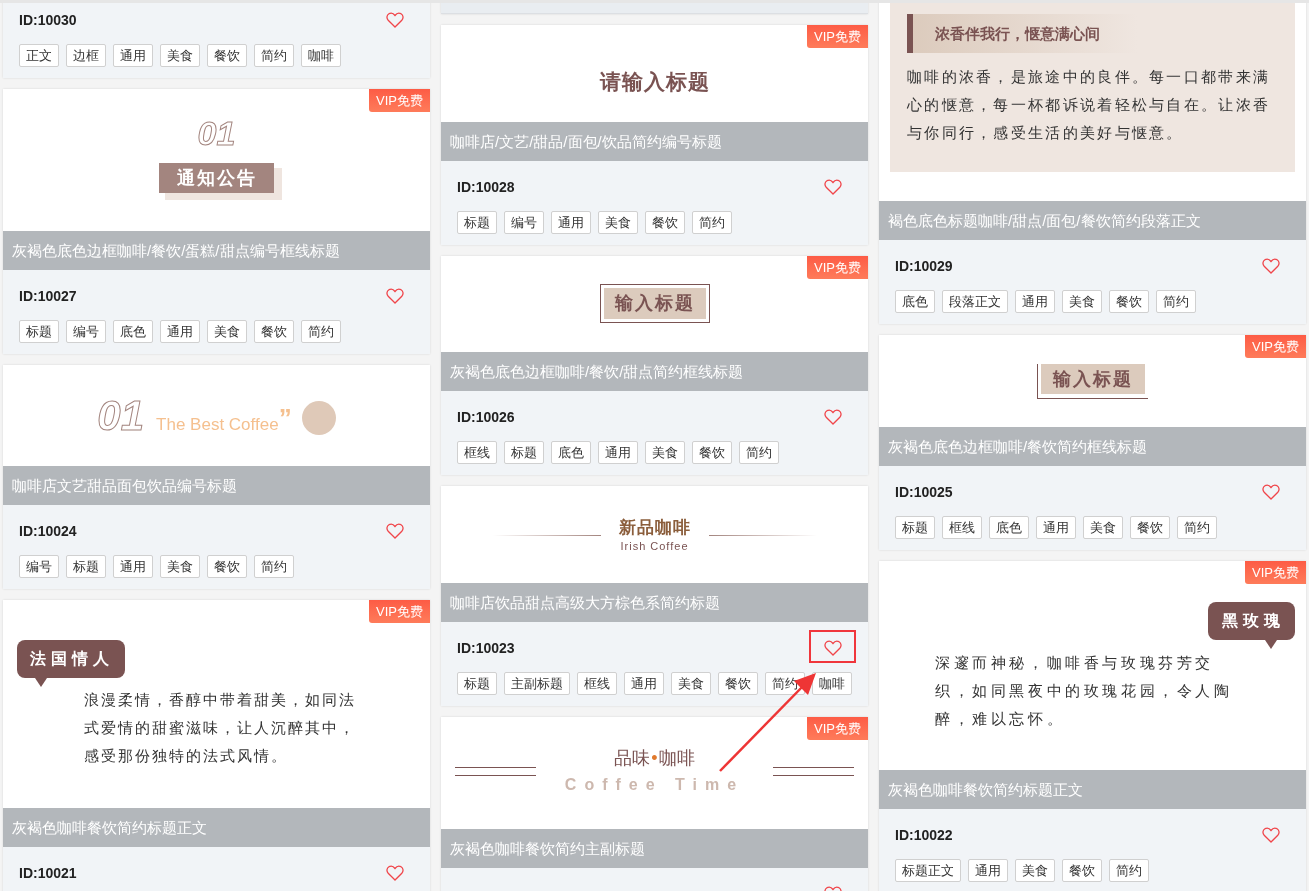 The image size is (1309, 891). I want to click on tag: 主副标题, so click(537, 683).